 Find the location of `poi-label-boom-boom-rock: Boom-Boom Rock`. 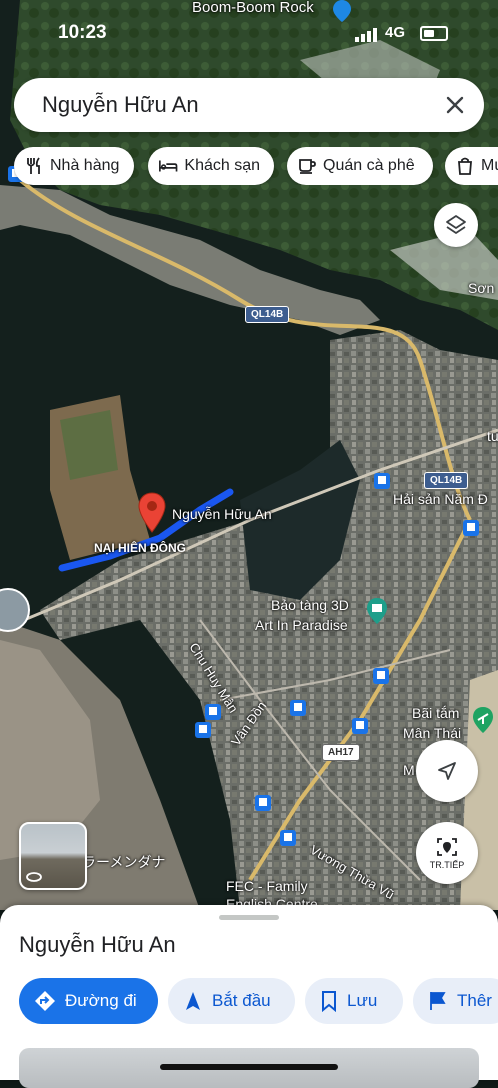

poi-label-boom-boom-rock: Boom-Boom Rock is located at coordinates (253, 8).